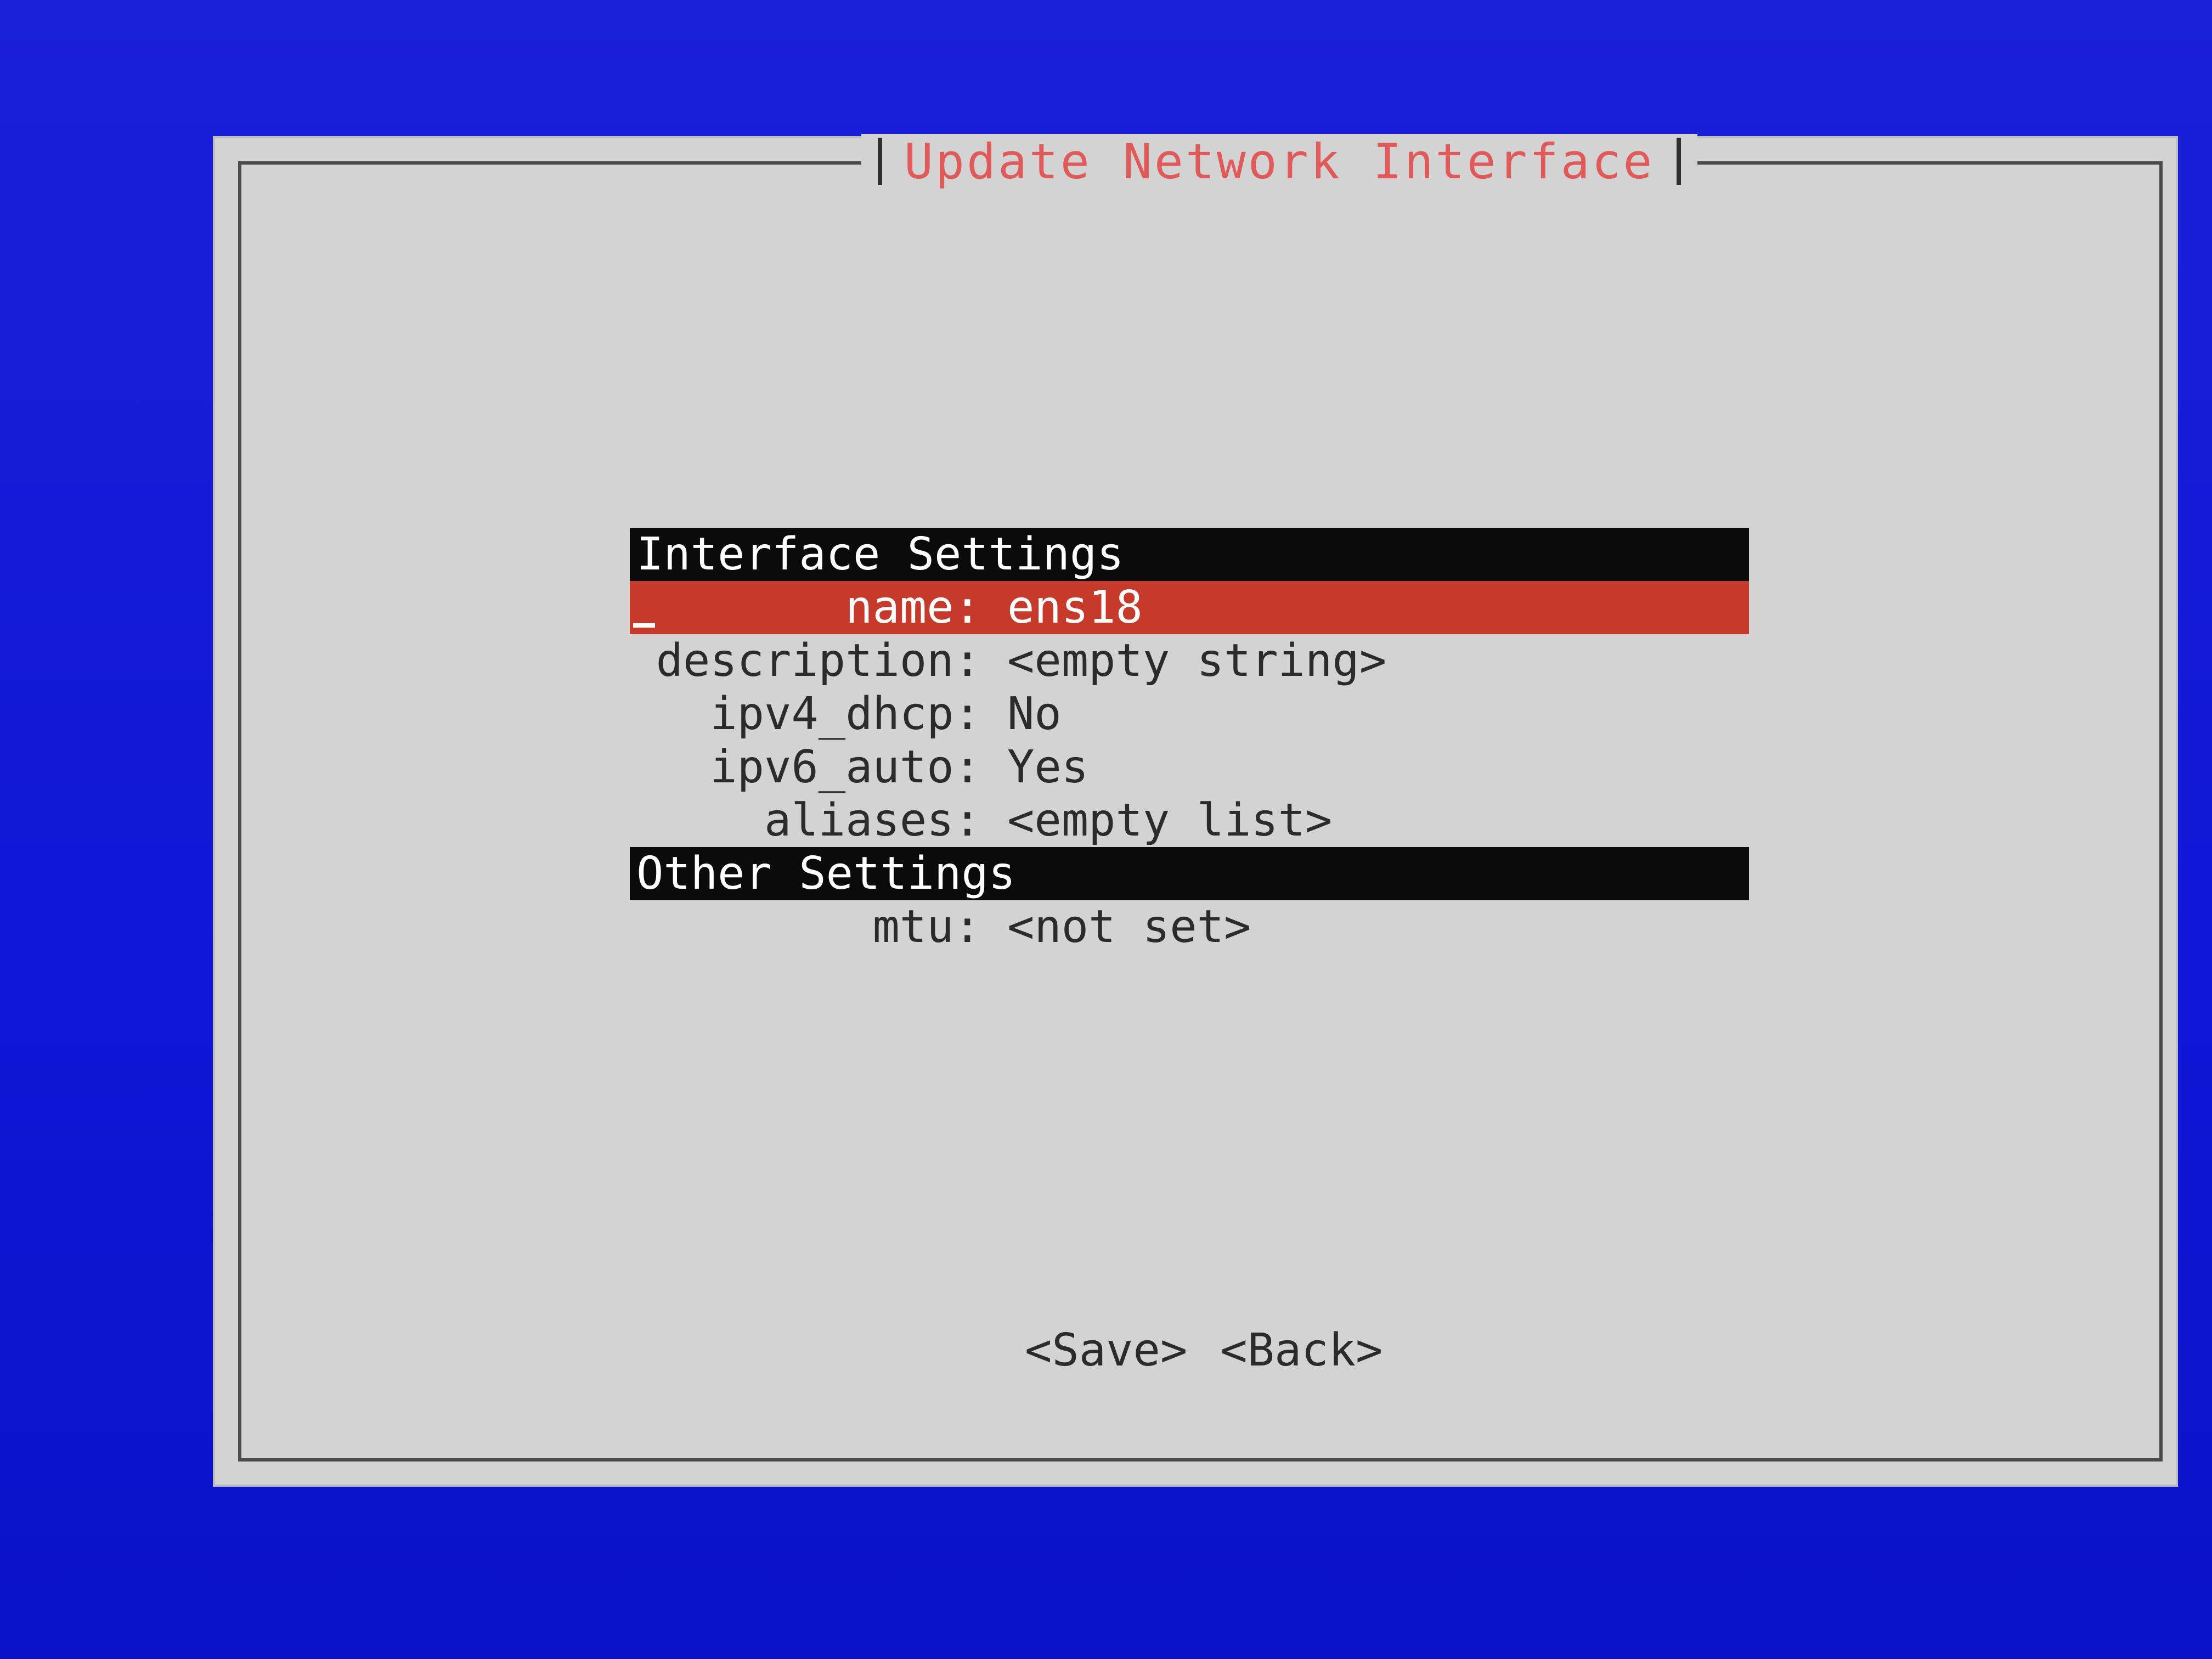  Describe the element at coordinates (845, 767) in the screenshot. I see `field-ipv6-auto-label: ipv6_auto:` at that location.